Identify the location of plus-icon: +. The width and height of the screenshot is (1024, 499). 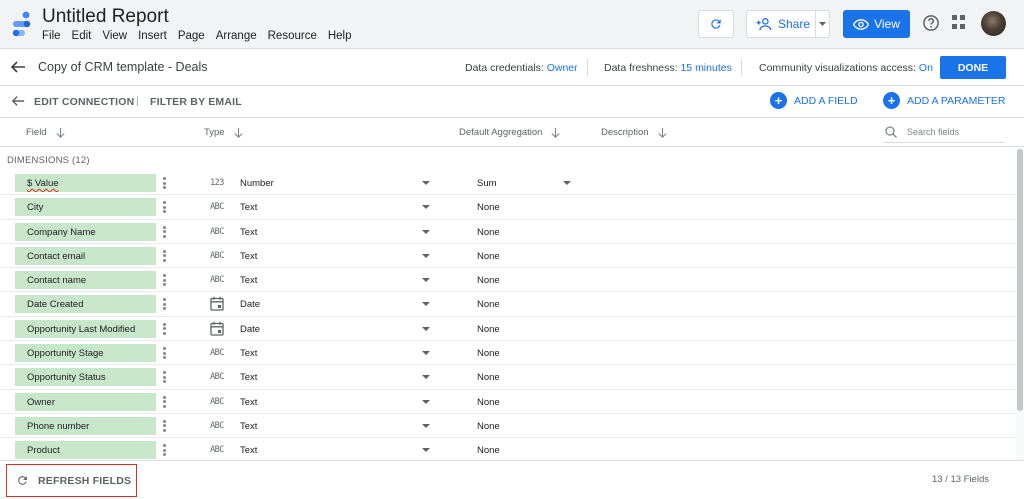
(778, 100).